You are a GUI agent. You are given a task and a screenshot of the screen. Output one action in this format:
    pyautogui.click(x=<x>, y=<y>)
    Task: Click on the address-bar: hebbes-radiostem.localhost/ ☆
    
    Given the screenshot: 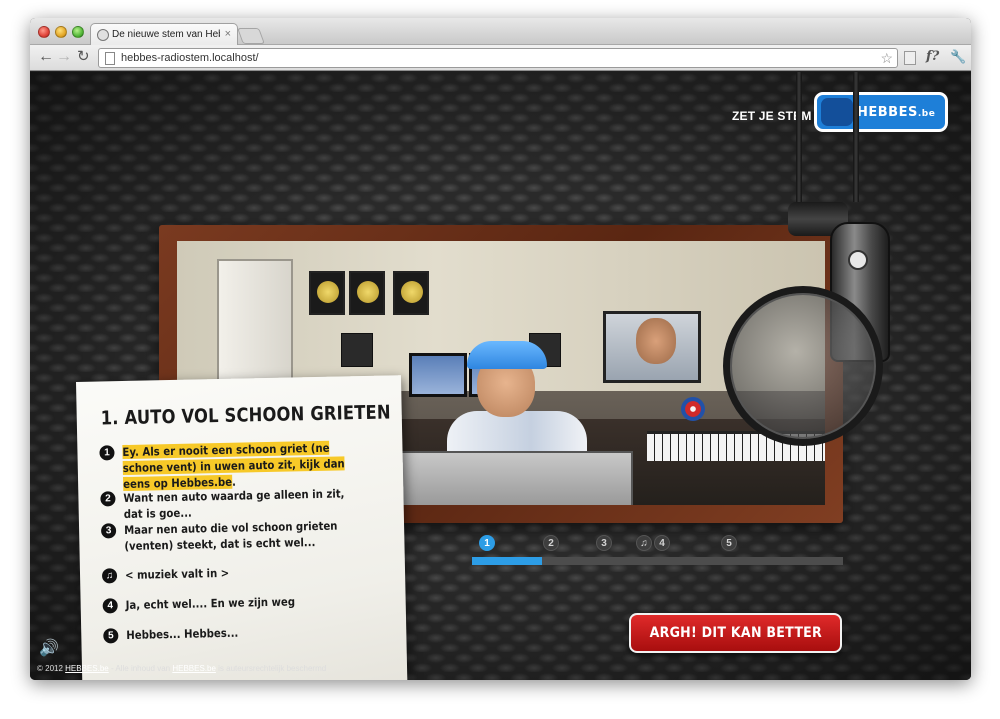 What is the action you would take?
    pyautogui.click(x=498, y=58)
    